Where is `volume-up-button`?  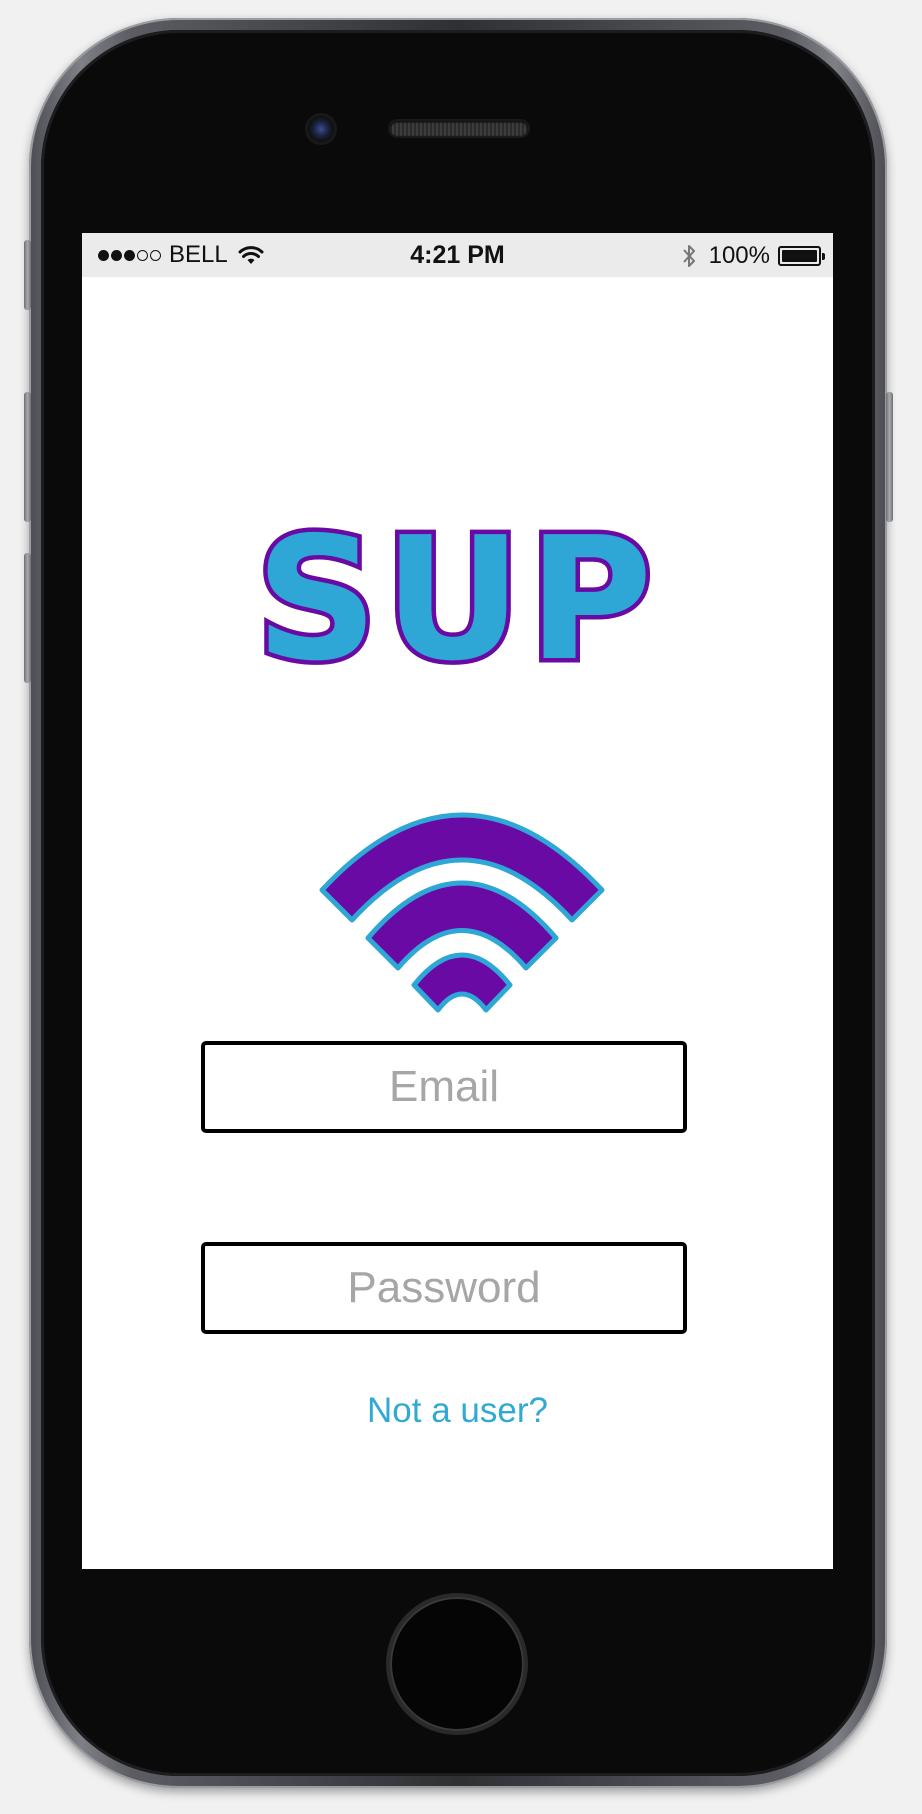
volume-up-button is located at coordinates (27, 457).